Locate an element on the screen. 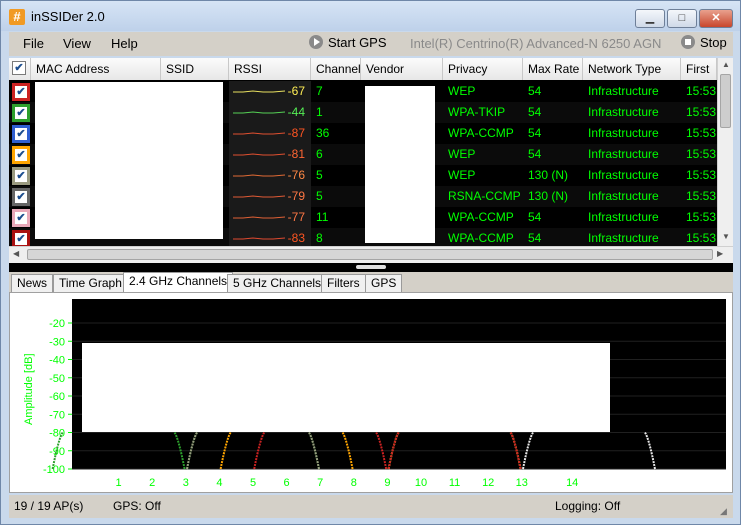  scroll-left-icon: ◀ is located at coordinates (16, 253).